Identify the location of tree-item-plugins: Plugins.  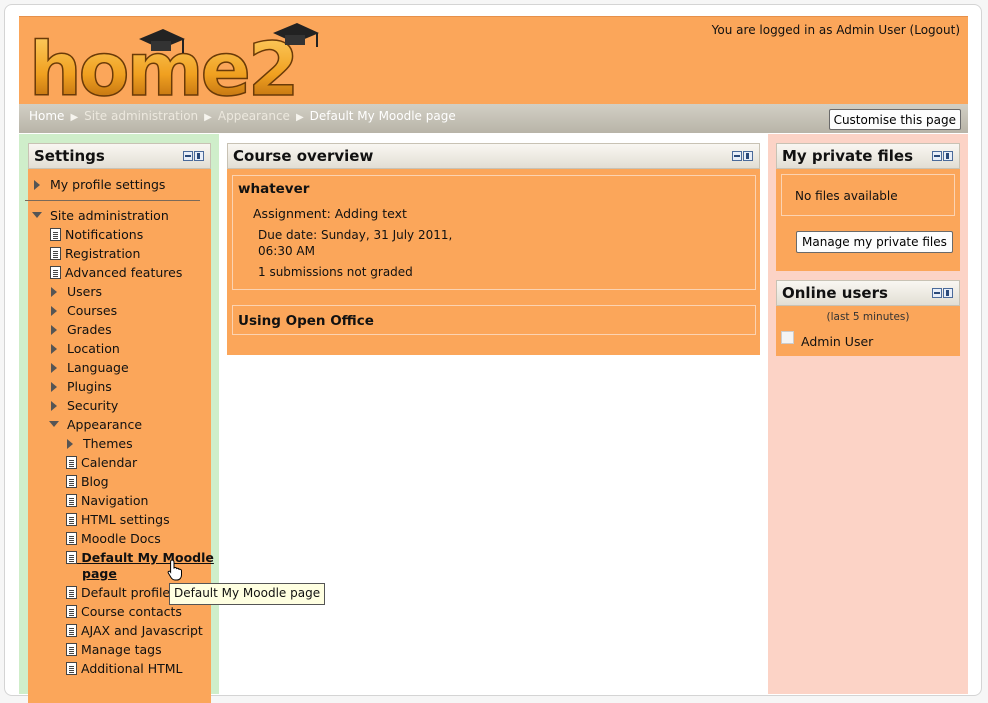
(81, 386).